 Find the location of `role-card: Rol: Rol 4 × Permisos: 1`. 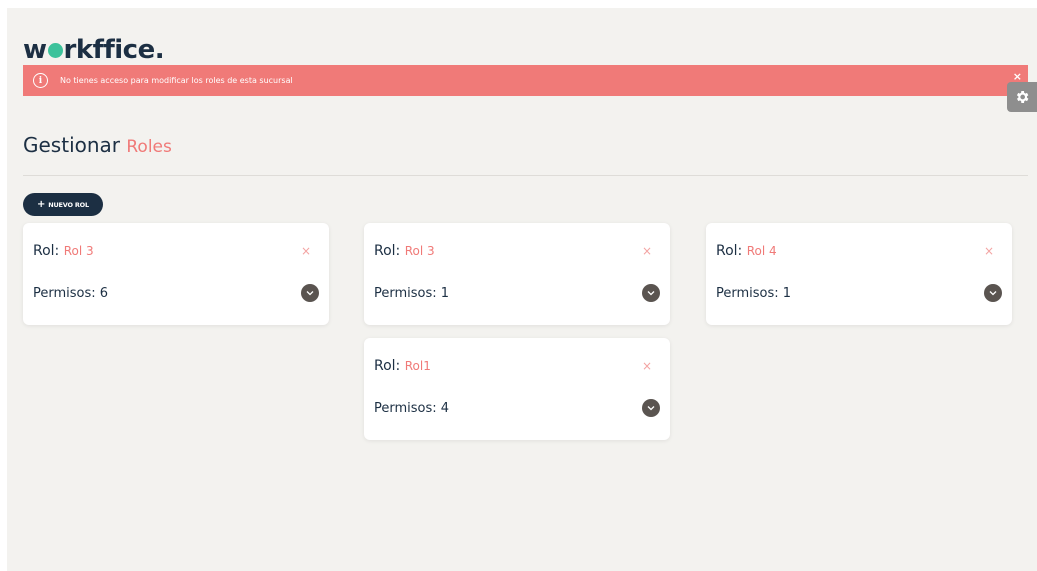

role-card: Rol: Rol 4 × Permisos: 1 is located at coordinates (859, 274).